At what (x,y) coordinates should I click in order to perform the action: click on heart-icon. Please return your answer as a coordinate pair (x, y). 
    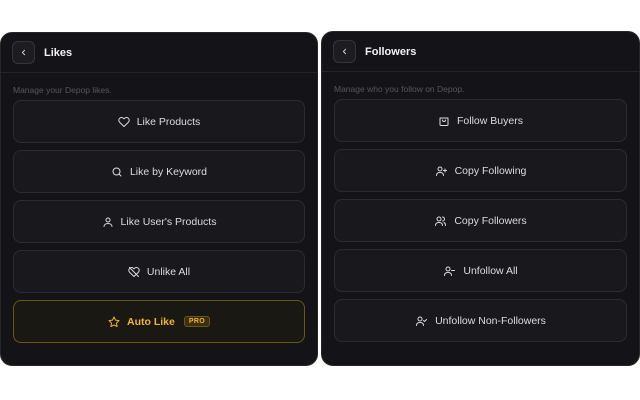
    Looking at the image, I should click on (124, 121).